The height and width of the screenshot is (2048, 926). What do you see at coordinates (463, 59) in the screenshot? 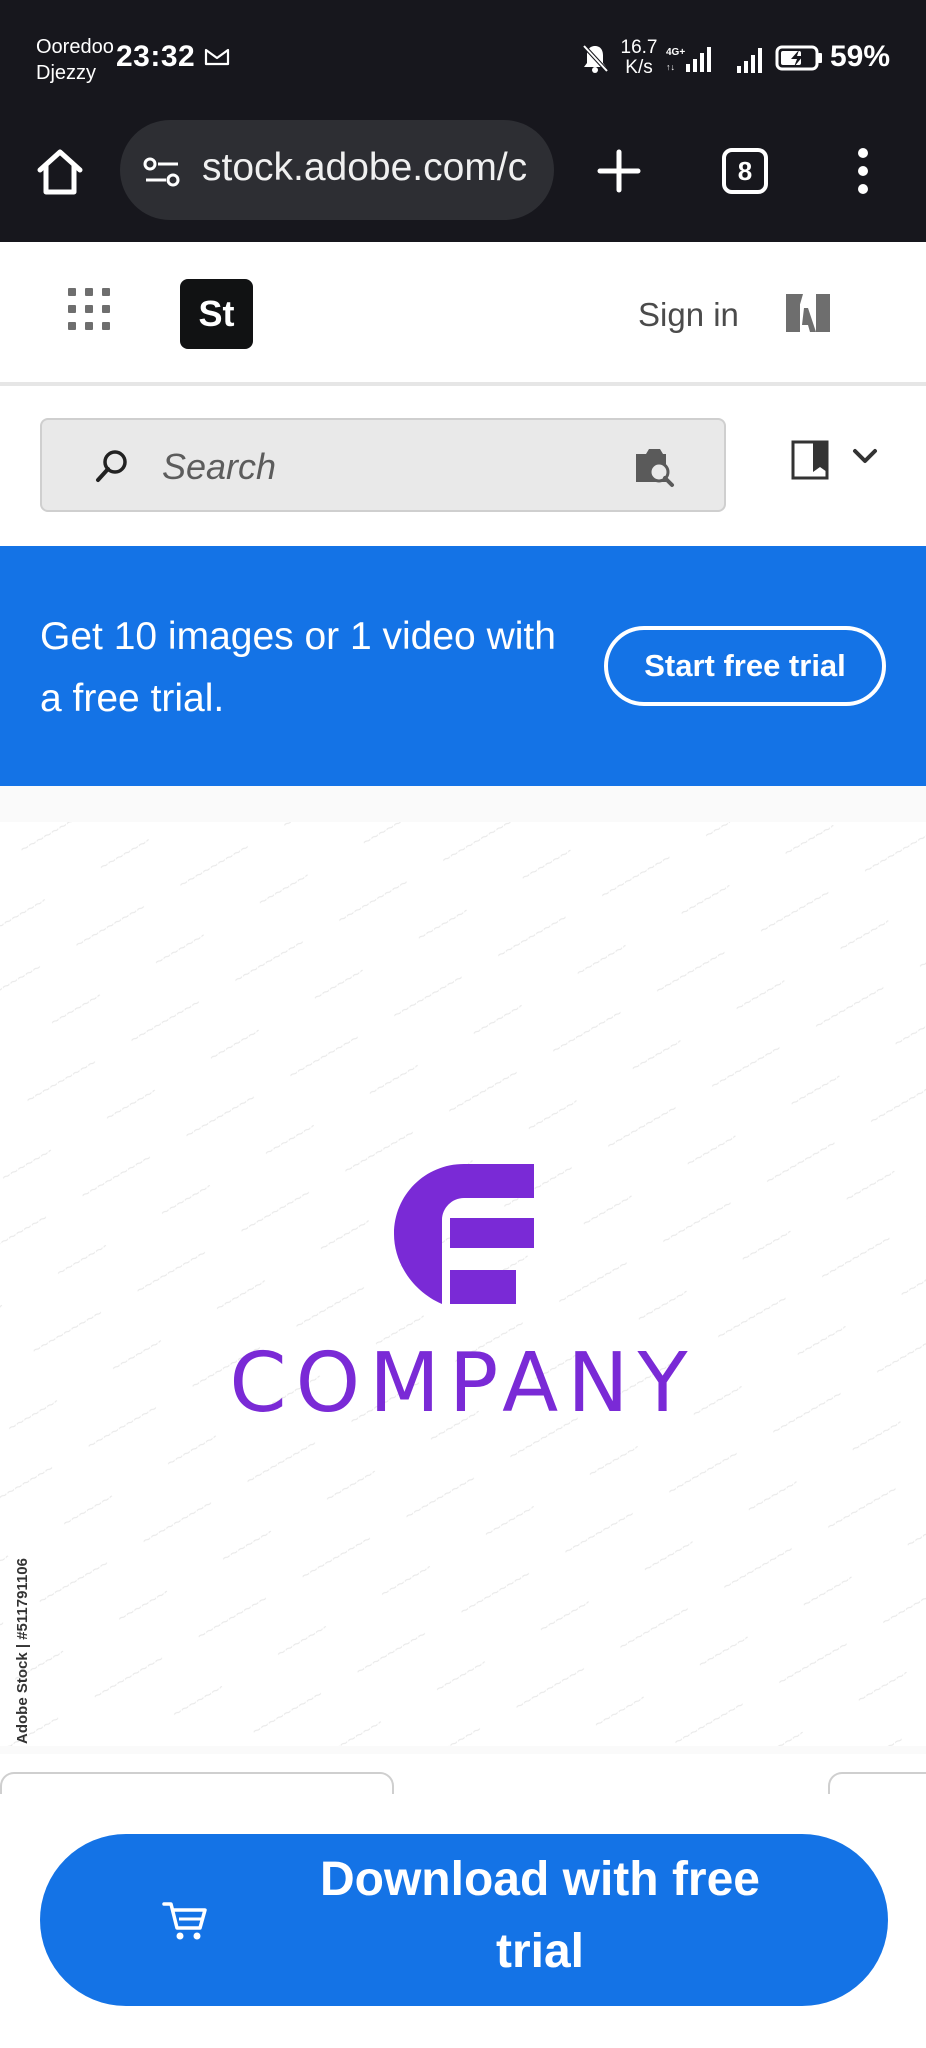
I see `status-bar: Ooredoo Djezzy 23:32 16.7 K/s 4G+ ↑↓ 59%` at bounding box center [463, 59].